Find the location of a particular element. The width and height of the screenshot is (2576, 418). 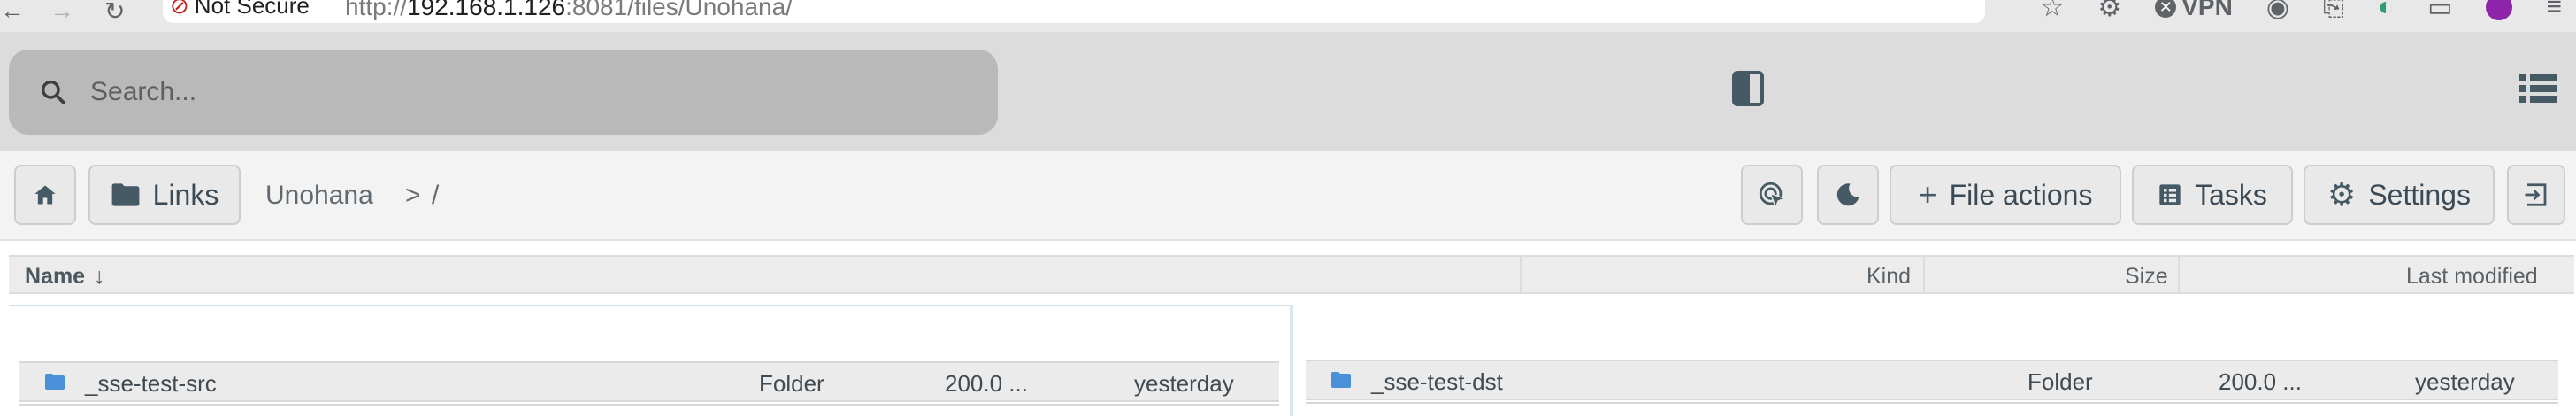

url-scheme: http:// is located at coordinates (376, 10).